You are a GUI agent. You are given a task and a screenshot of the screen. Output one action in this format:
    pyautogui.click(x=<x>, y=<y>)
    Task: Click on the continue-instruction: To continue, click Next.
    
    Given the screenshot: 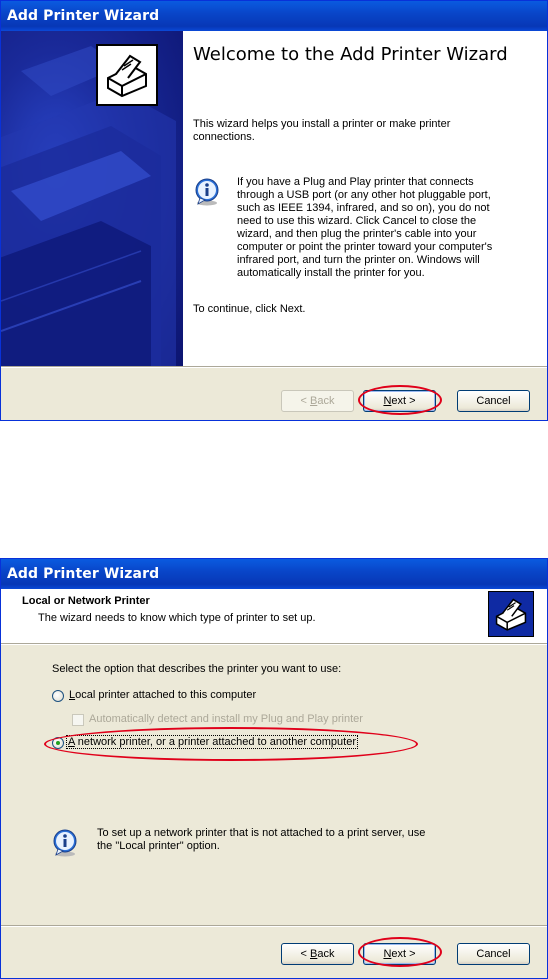 What is the action you would take?
    pyautogui.click(x=249, y=309)
    